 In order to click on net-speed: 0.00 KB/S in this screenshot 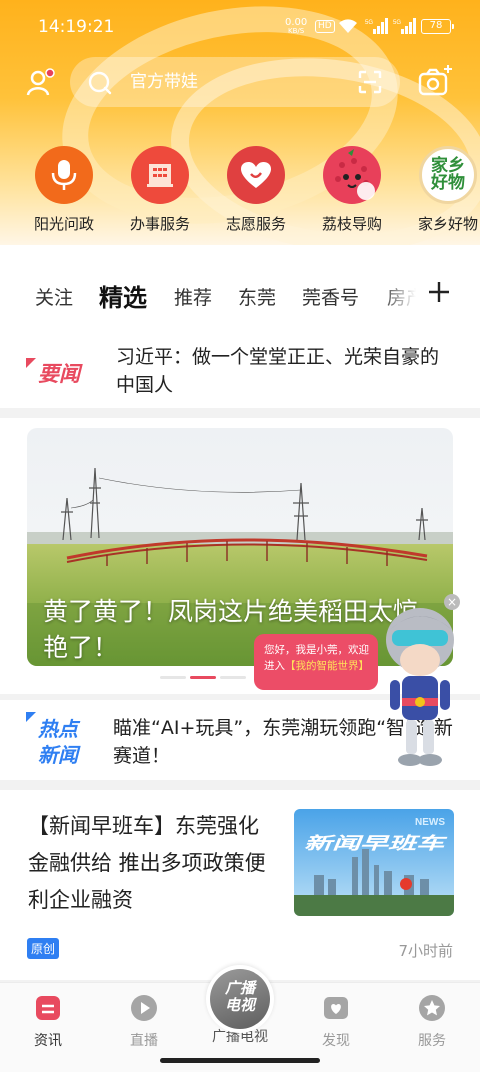, I will do `click(296, 27)`.